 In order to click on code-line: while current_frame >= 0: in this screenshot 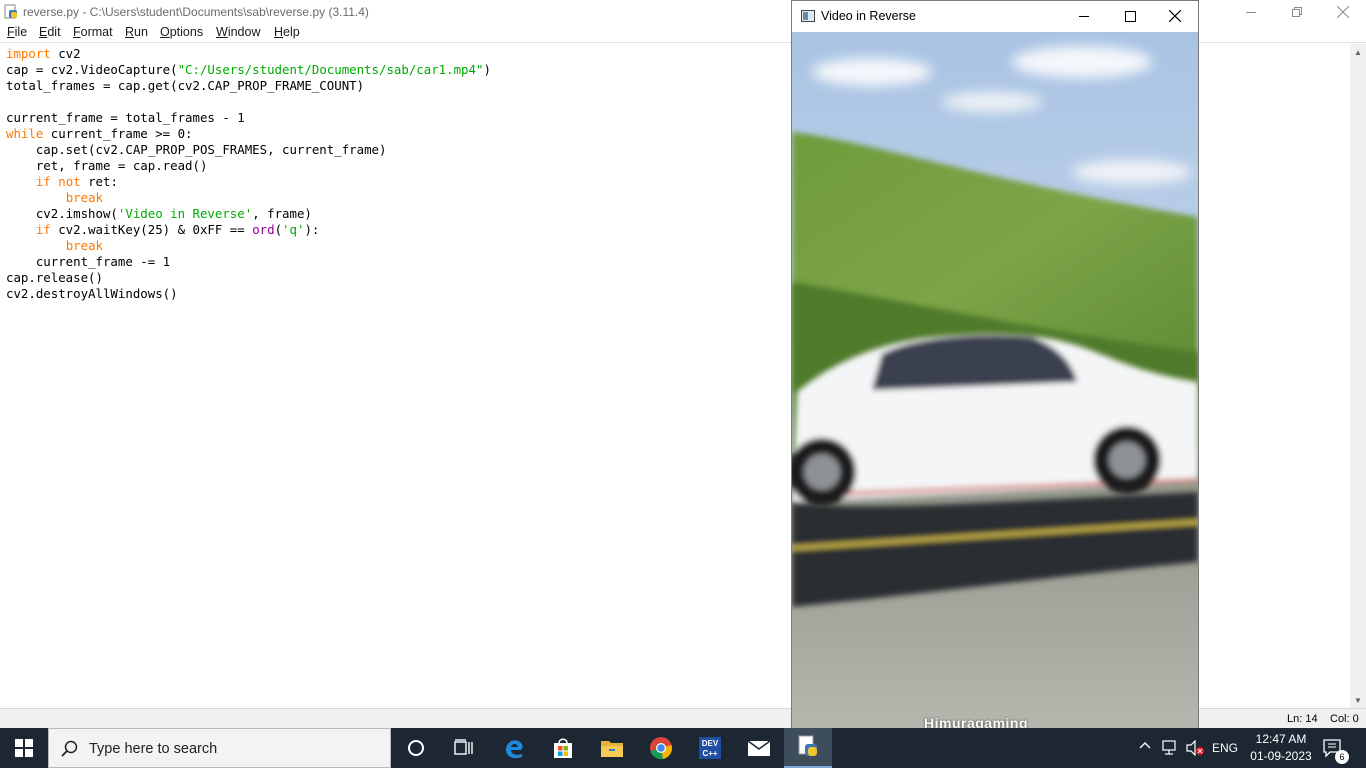, I will do `click(248, 134)`.